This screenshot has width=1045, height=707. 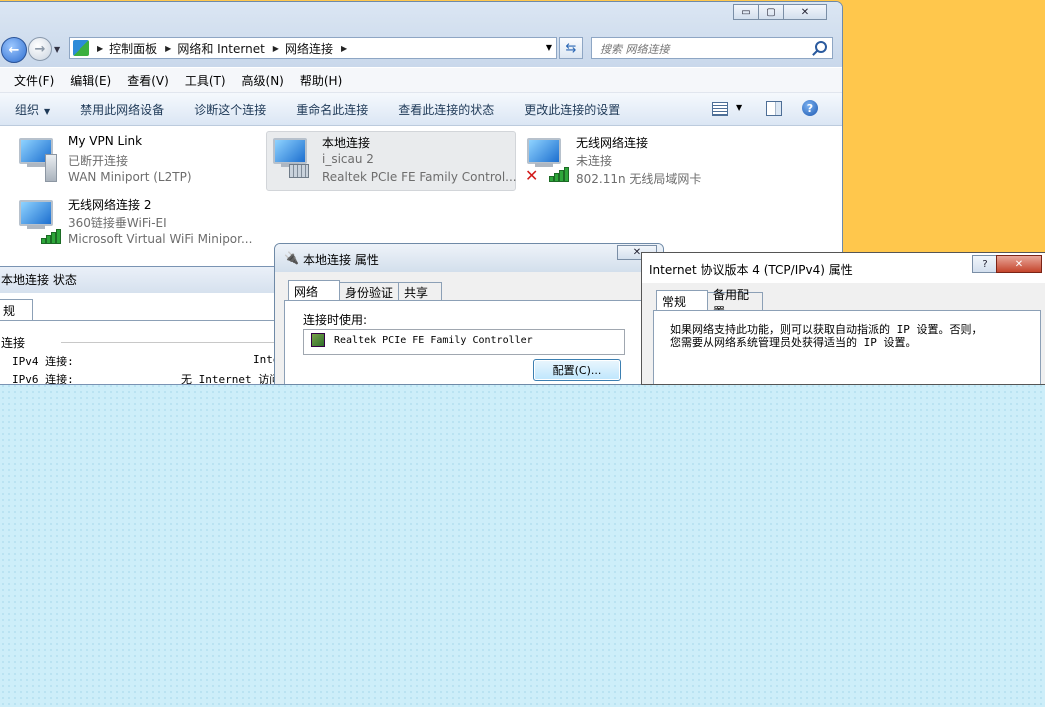 I want to click on tab-sharing: 共享, so click(x=420, y=292).